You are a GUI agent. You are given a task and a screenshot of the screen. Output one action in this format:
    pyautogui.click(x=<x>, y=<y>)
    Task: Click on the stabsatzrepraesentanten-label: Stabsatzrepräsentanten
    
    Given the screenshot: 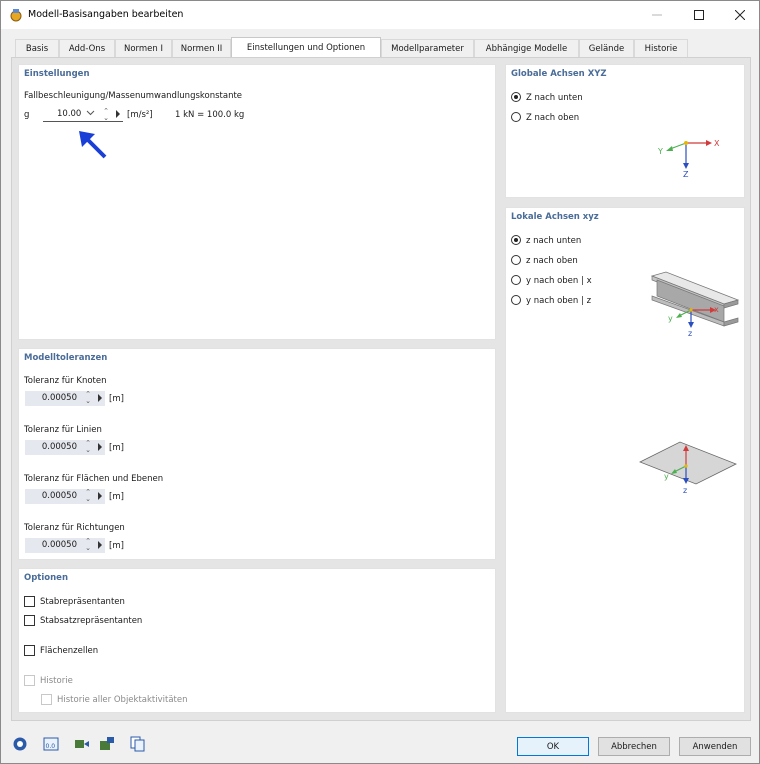 What is the action you would take?
    pyautogui.click(x=91, y=621)
    